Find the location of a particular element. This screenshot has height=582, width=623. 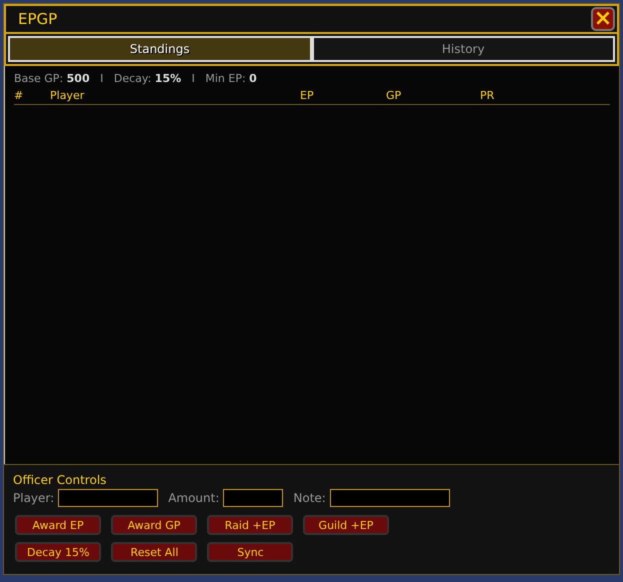

window-title: EPGP is located at coordinates (38, 19).